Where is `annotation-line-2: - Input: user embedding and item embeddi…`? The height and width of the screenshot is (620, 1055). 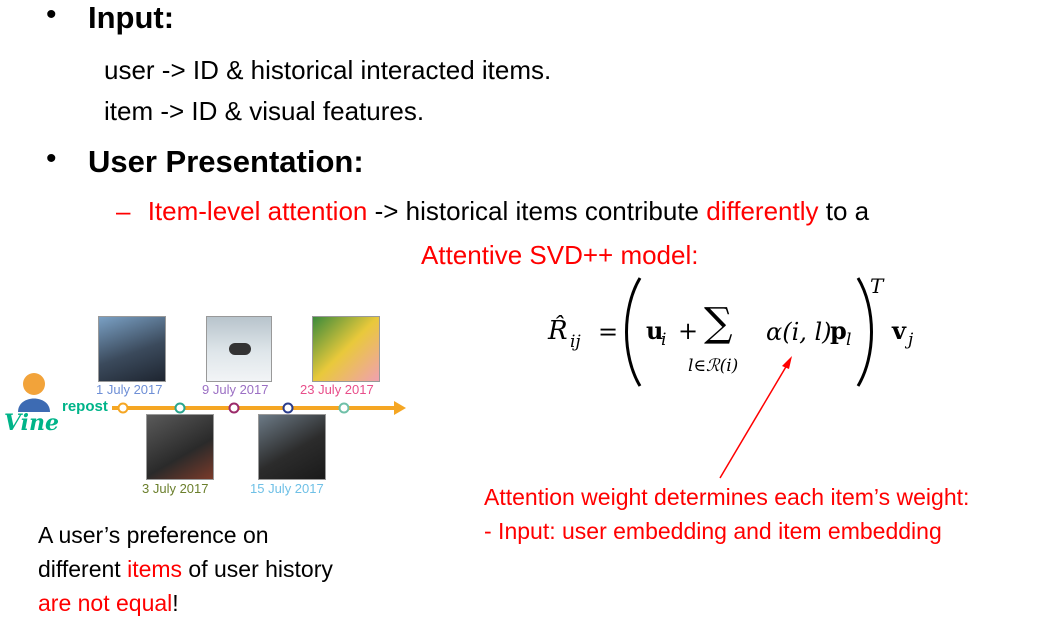 annotation-line-2: - Input: user embedding and item embeddi… is located at coordinates (713, 531).